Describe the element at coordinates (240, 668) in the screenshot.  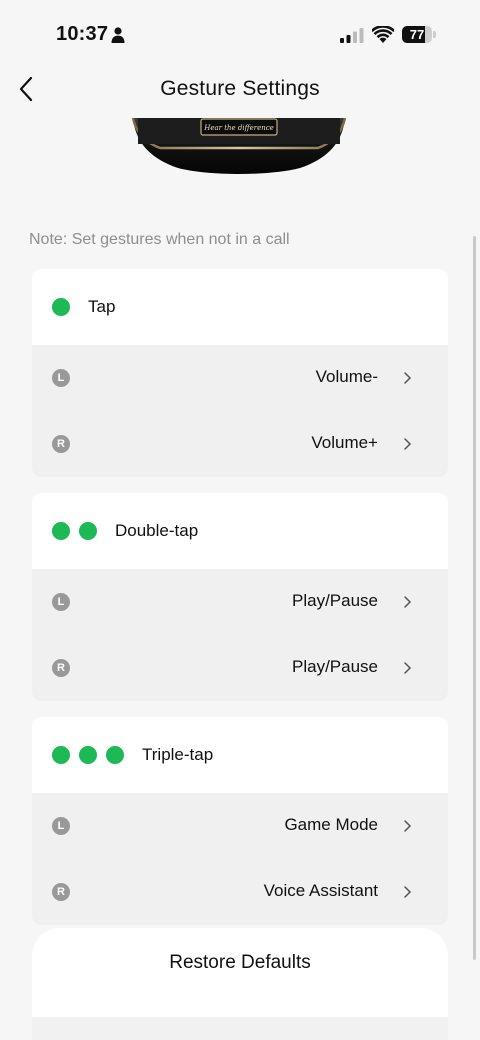
I see `gesture-row-right: R Play/Pause` at that location.